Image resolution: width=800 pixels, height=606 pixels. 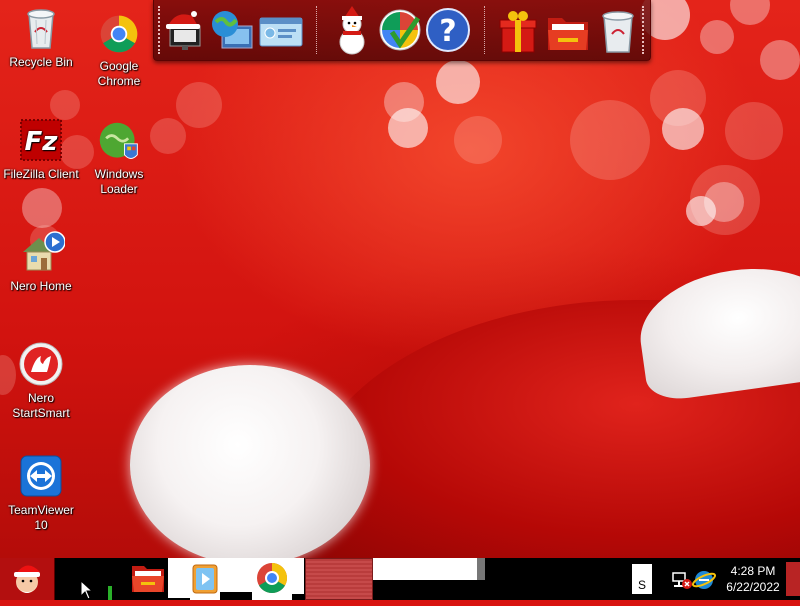 I want to click on dock-snowman, so click(x=352, y=30).